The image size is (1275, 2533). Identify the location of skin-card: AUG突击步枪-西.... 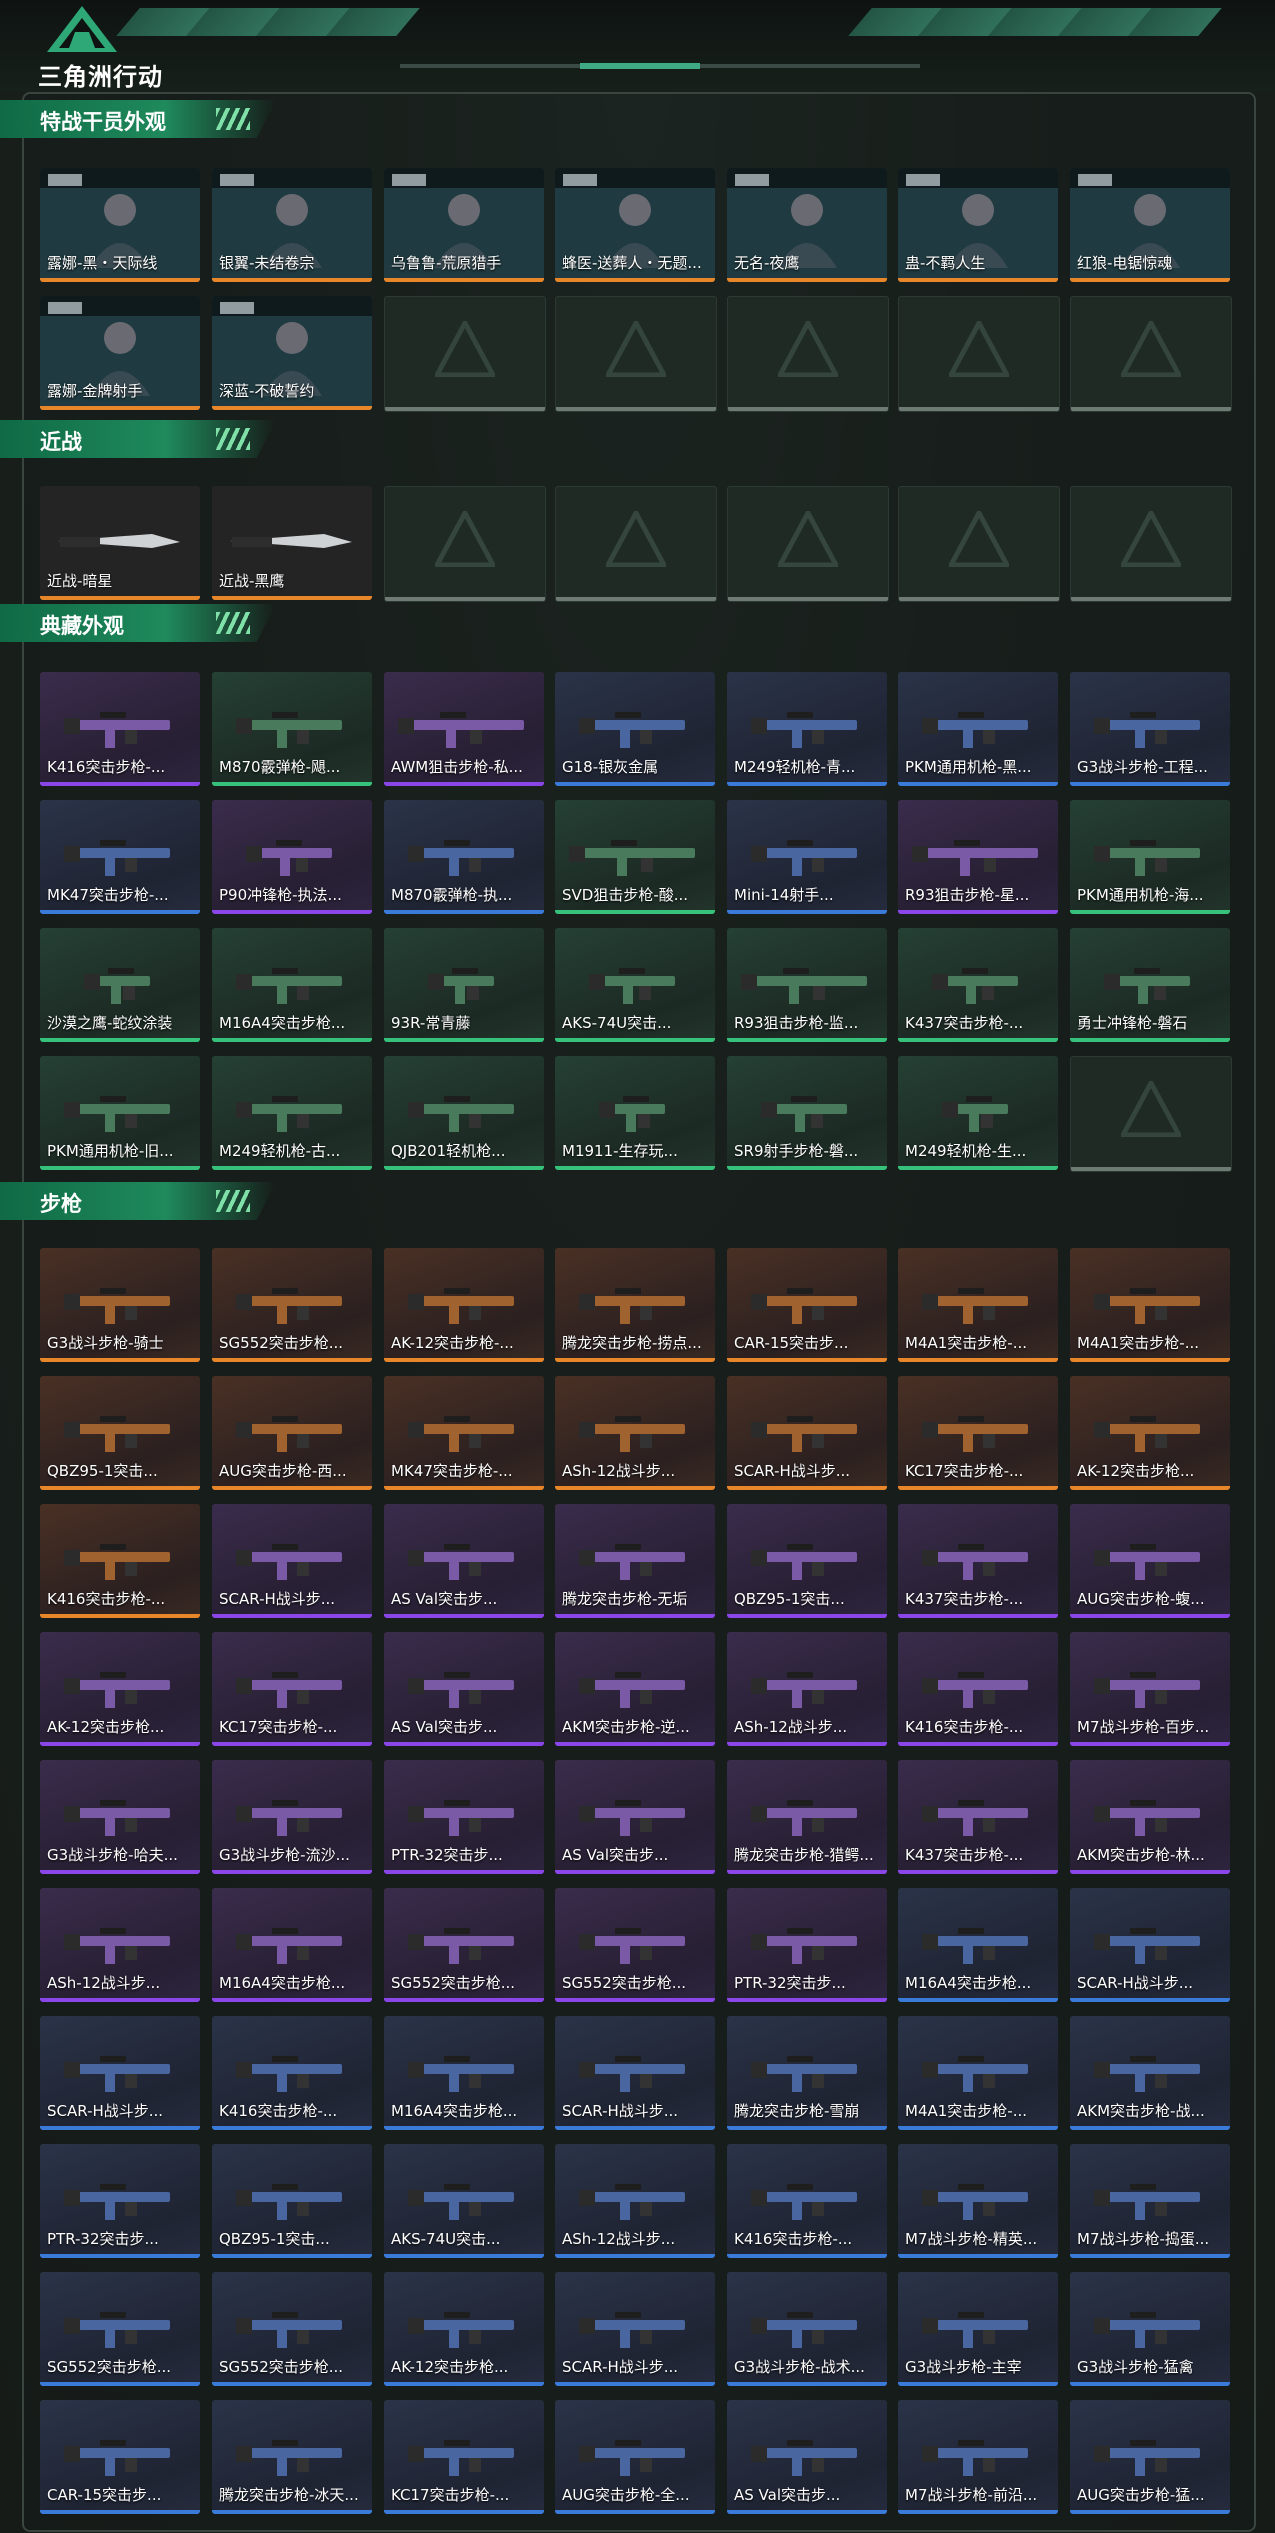
(292, 1433).